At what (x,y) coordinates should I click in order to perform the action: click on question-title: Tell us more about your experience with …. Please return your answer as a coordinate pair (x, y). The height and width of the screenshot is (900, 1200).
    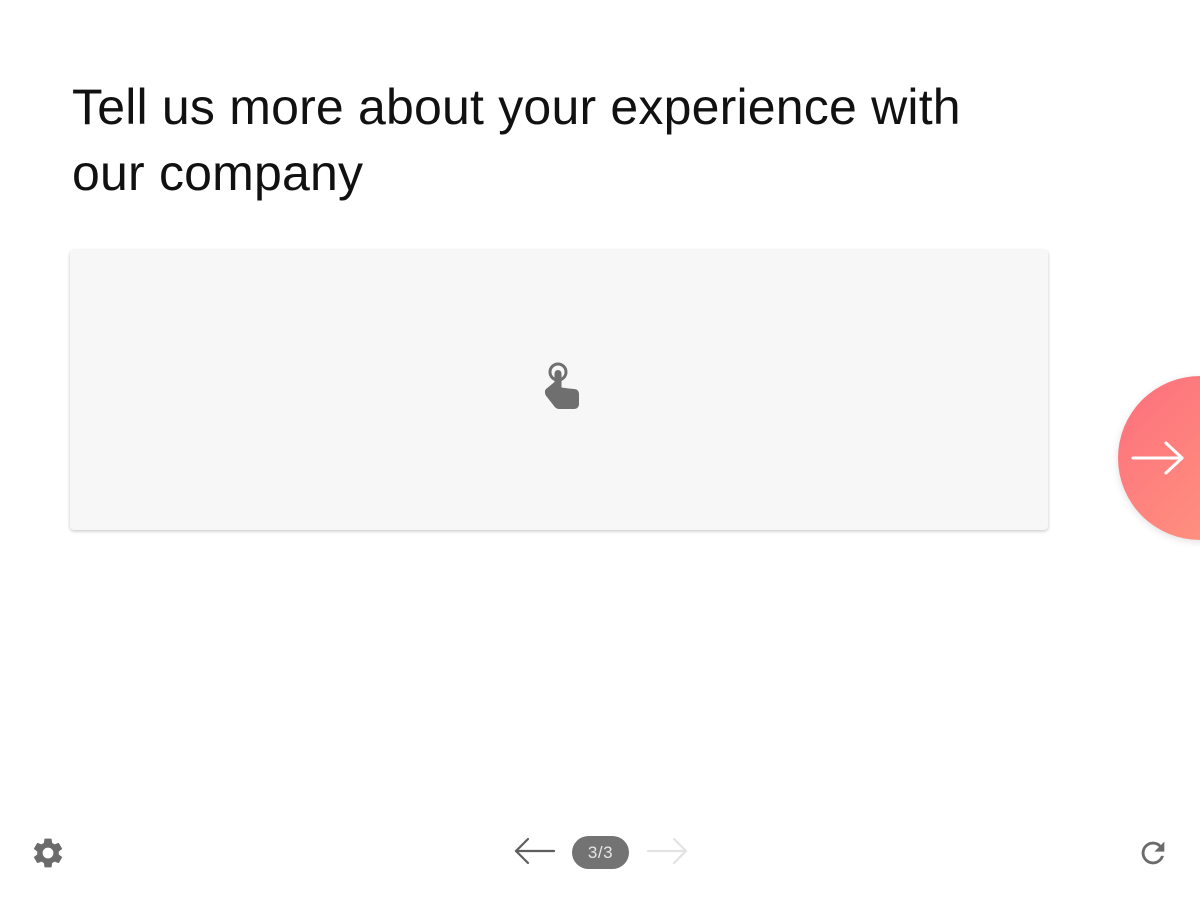
    Looking at the image, I should click on (516, 140).